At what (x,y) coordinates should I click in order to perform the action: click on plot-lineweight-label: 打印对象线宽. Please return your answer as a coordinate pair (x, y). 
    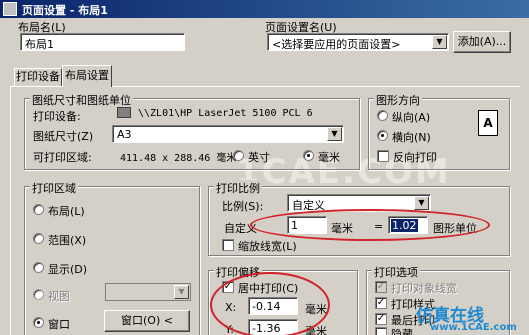
    Looking at the image, I should click on (424, 288).